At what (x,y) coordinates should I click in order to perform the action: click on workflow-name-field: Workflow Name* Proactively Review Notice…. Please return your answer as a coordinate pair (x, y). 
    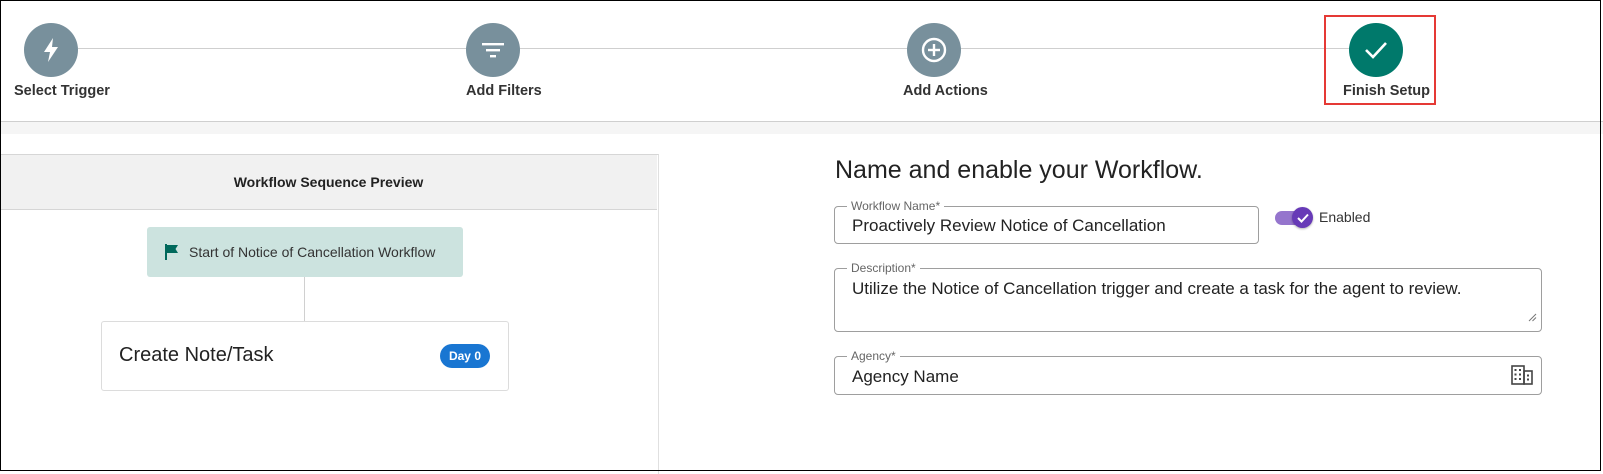
    Looking at the image, I should click on (1046, 221).